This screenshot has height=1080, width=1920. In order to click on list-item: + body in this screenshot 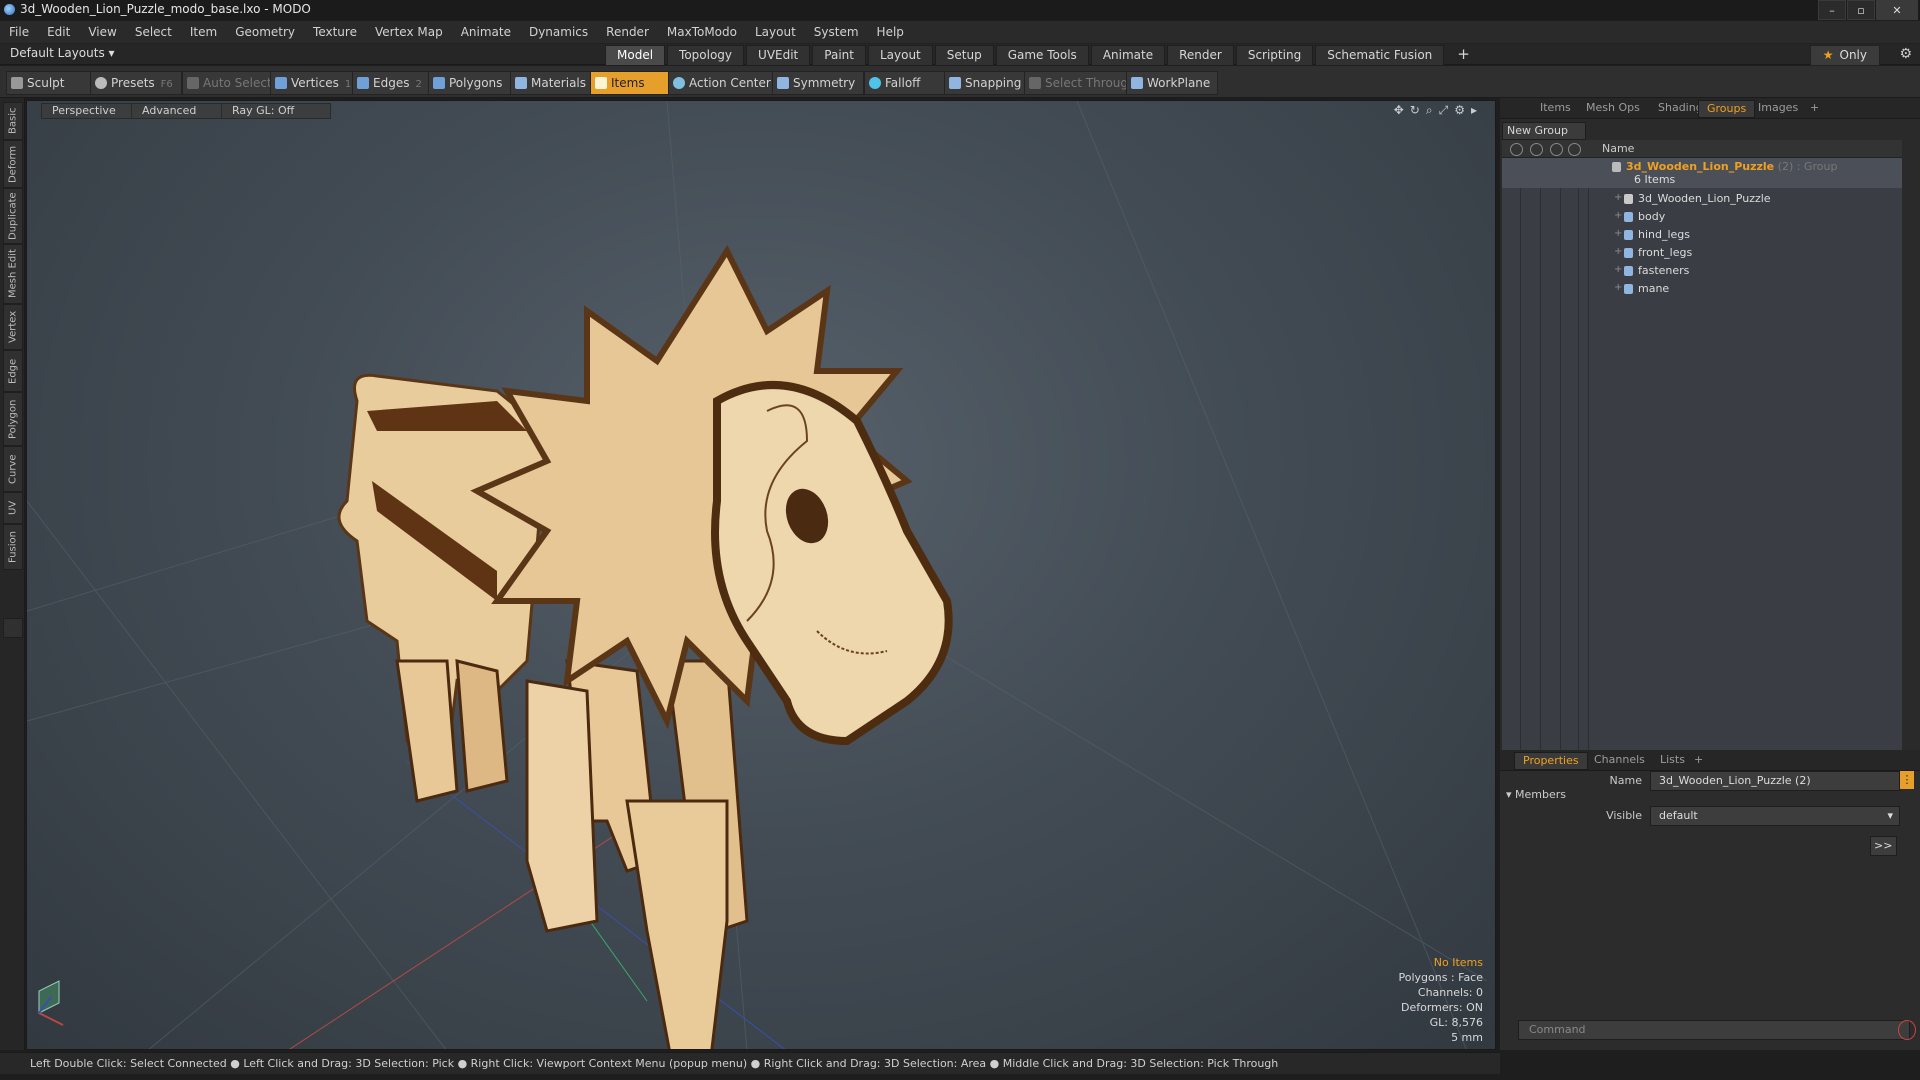, I will do `click(1702, 217)`.